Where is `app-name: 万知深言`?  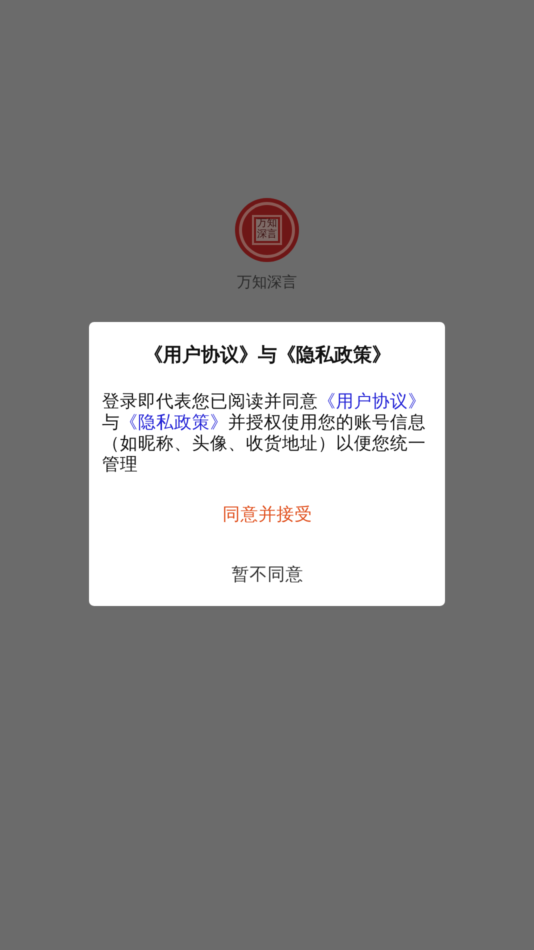
app-name: 万知深言 is located at coordinates (267, 282).